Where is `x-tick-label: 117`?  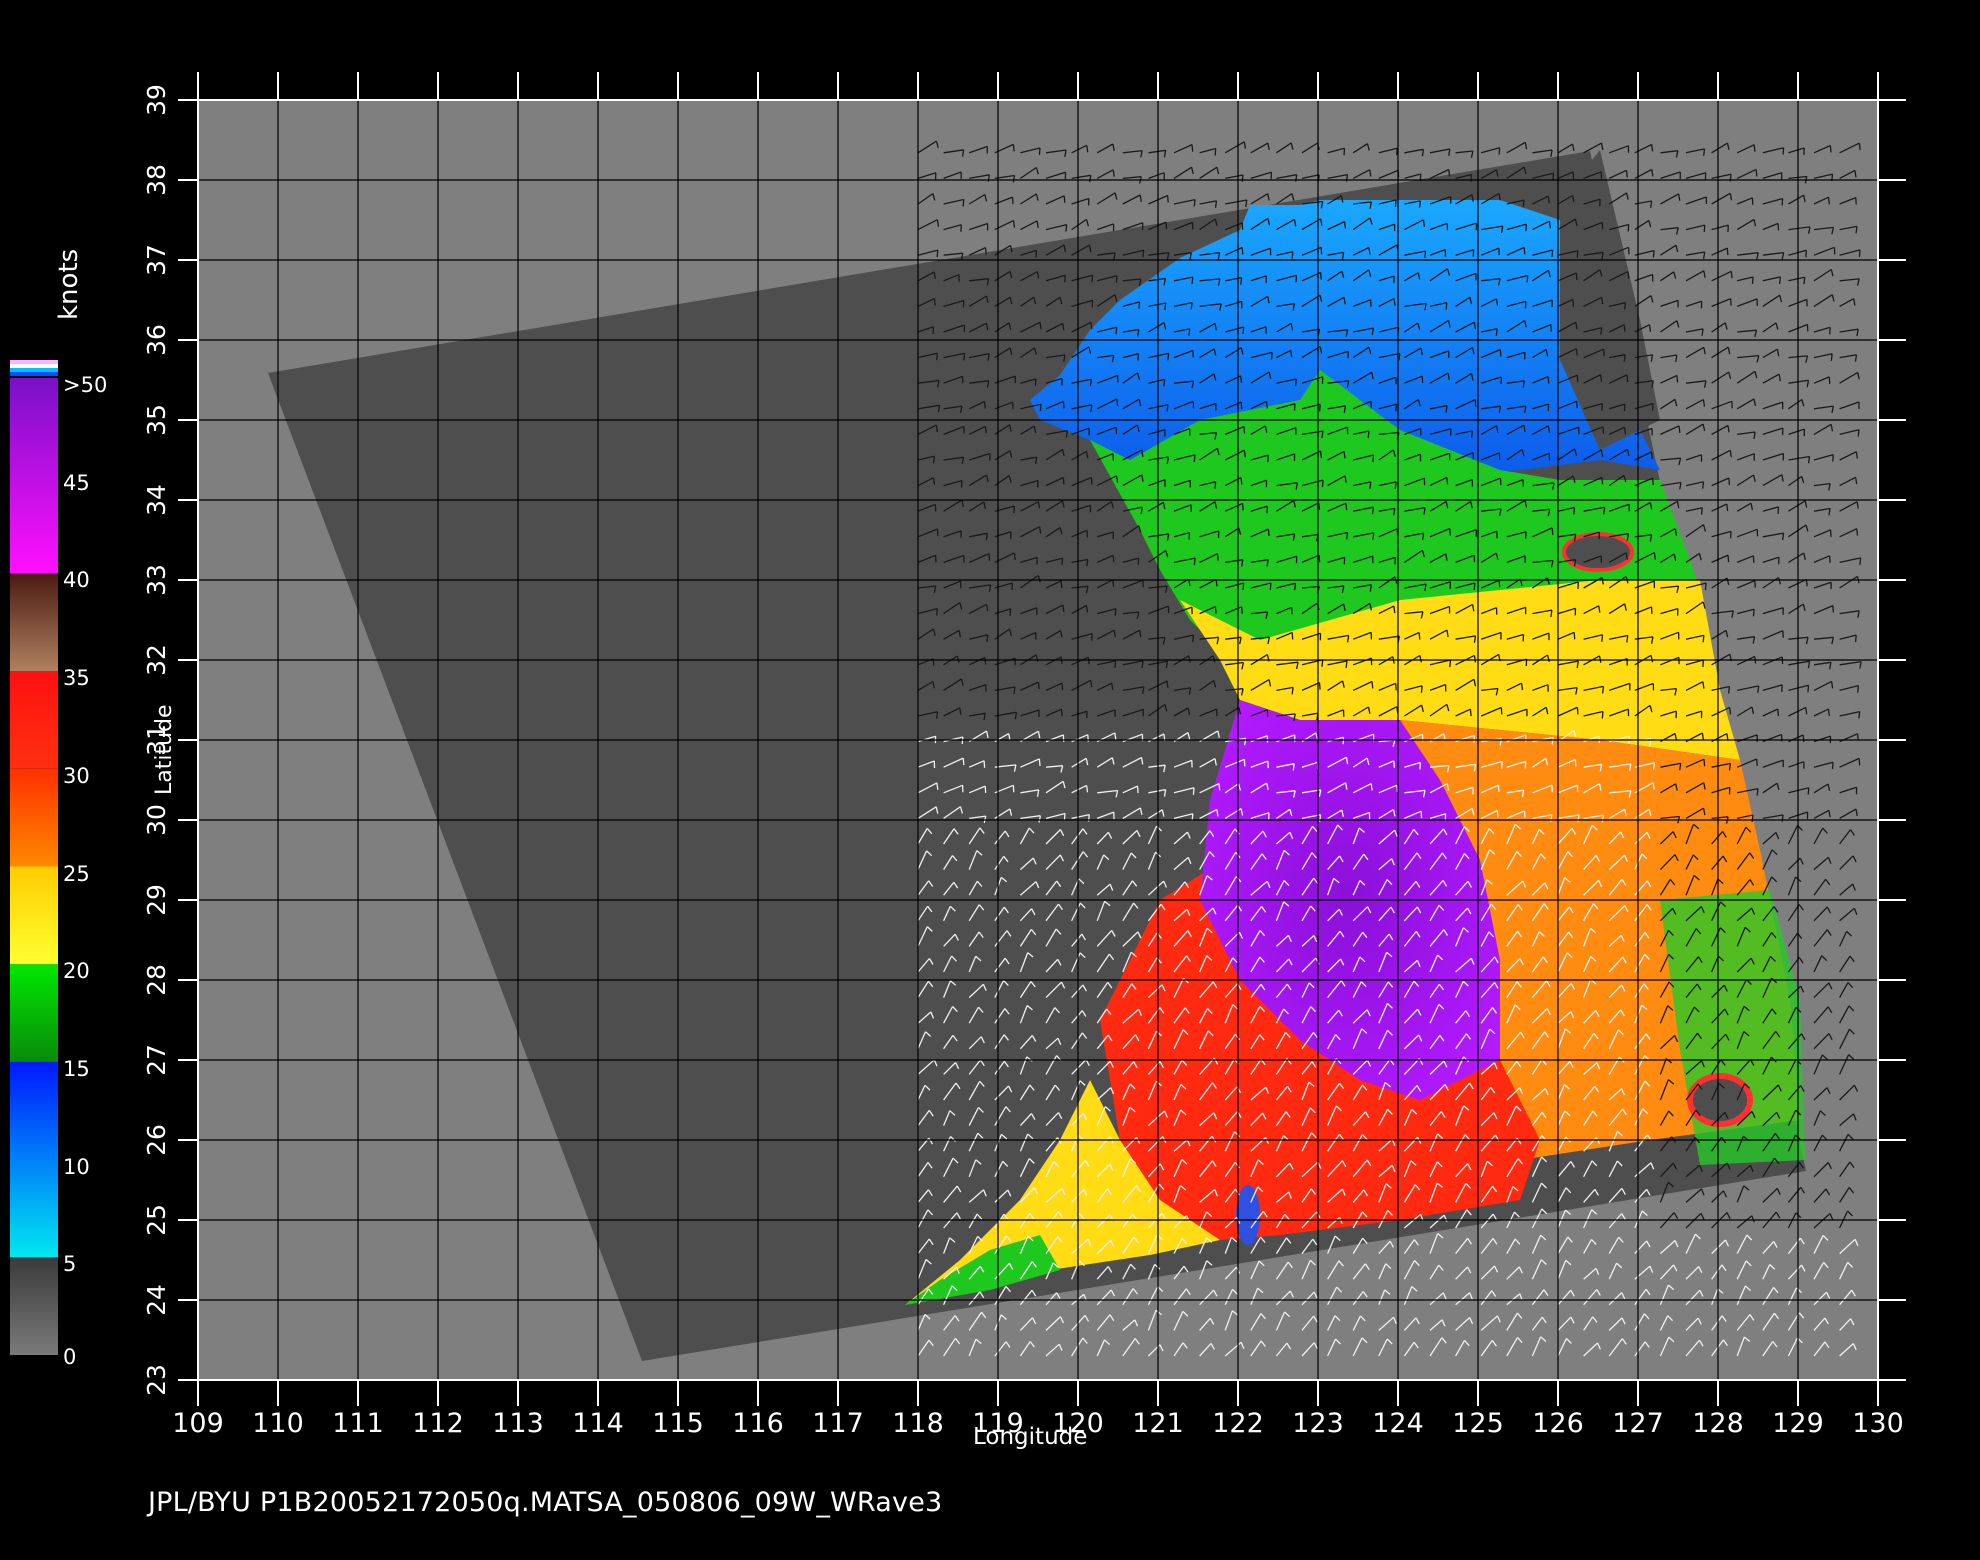 x-tick-label: 117 is located at coordinates (838, 1423).